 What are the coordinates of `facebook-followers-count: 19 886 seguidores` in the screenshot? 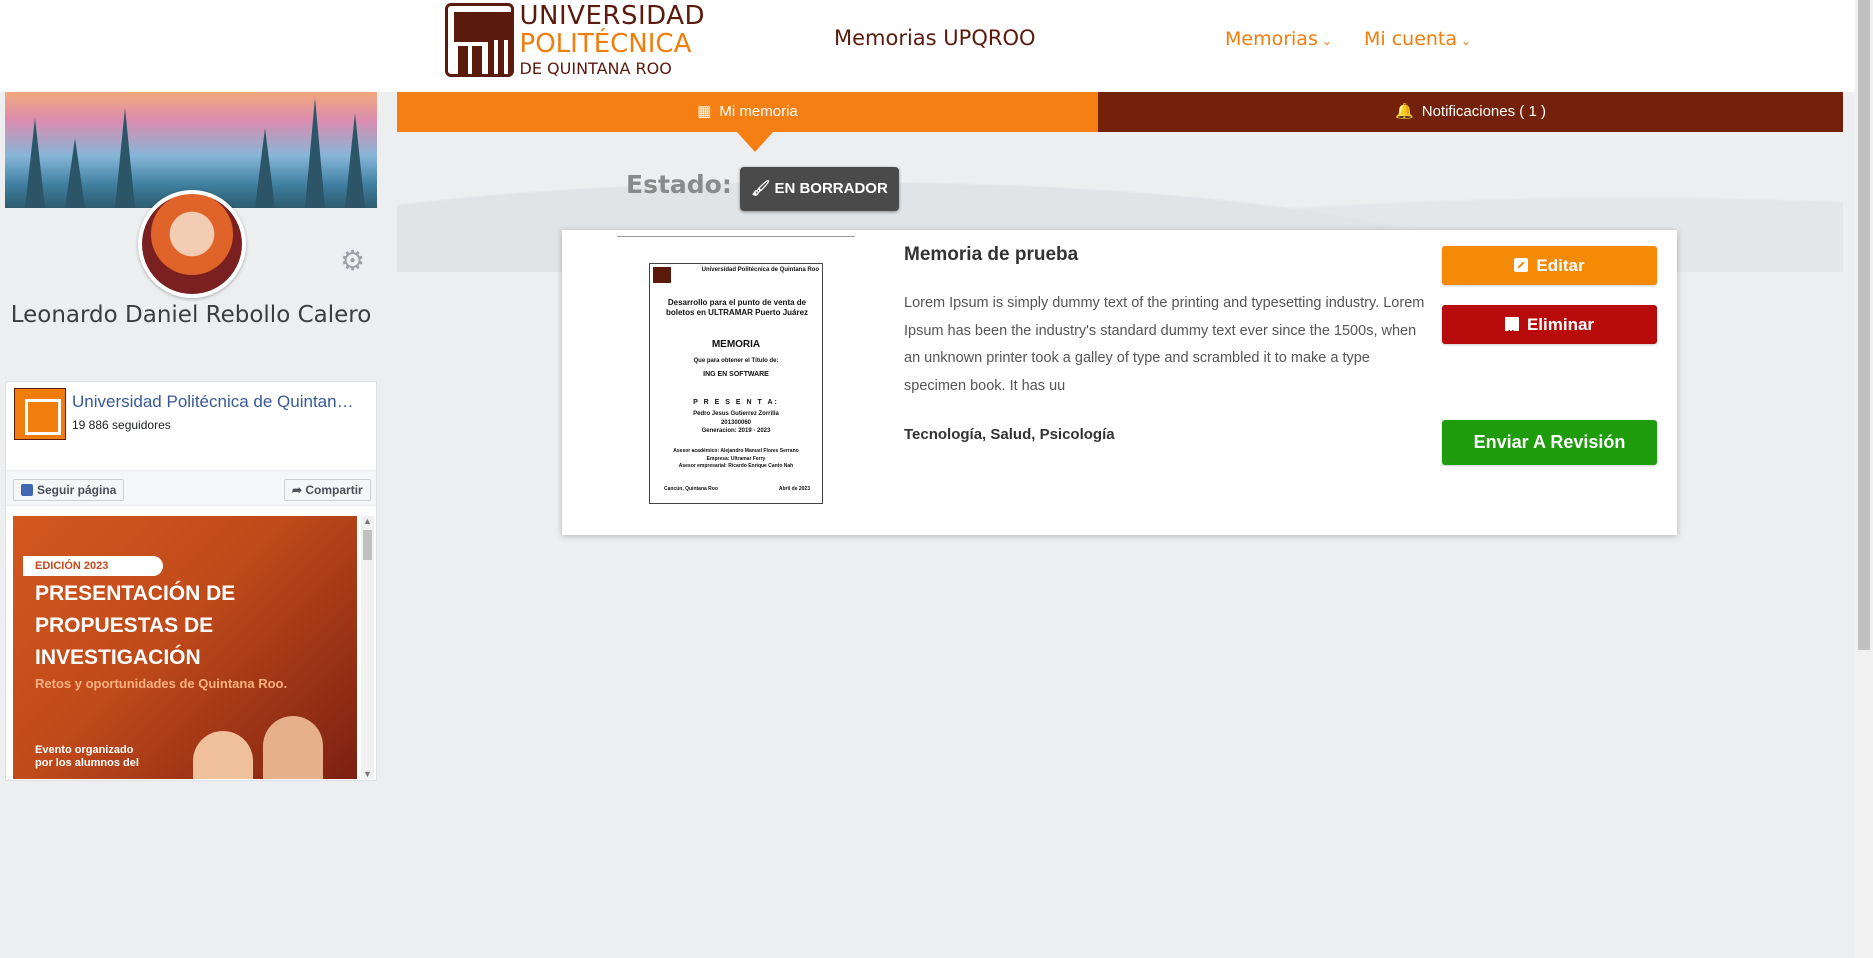 It's located at (121, 425).